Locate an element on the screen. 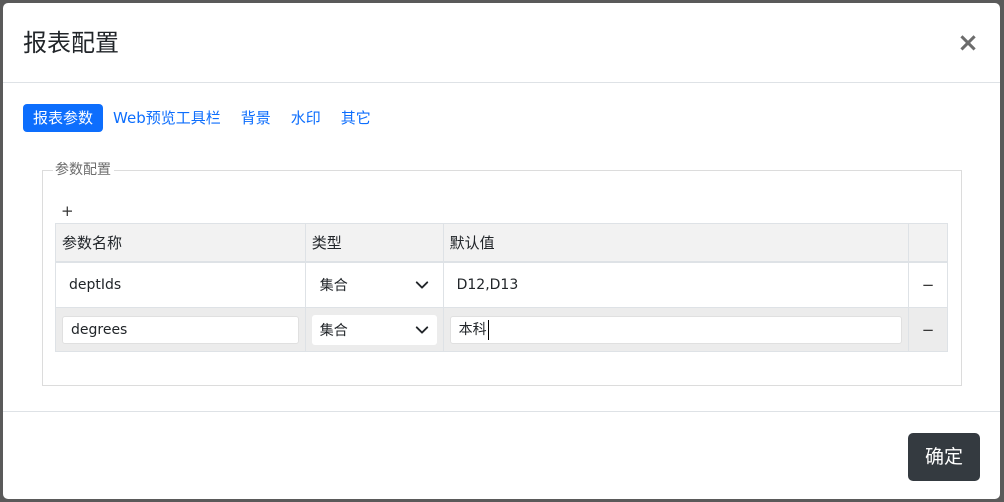 Image resolution: width=1004 pixels, height=502 pixels. tab-web-preview-toolbar: Web预览工具栏 is located at coordinates (167, 118).